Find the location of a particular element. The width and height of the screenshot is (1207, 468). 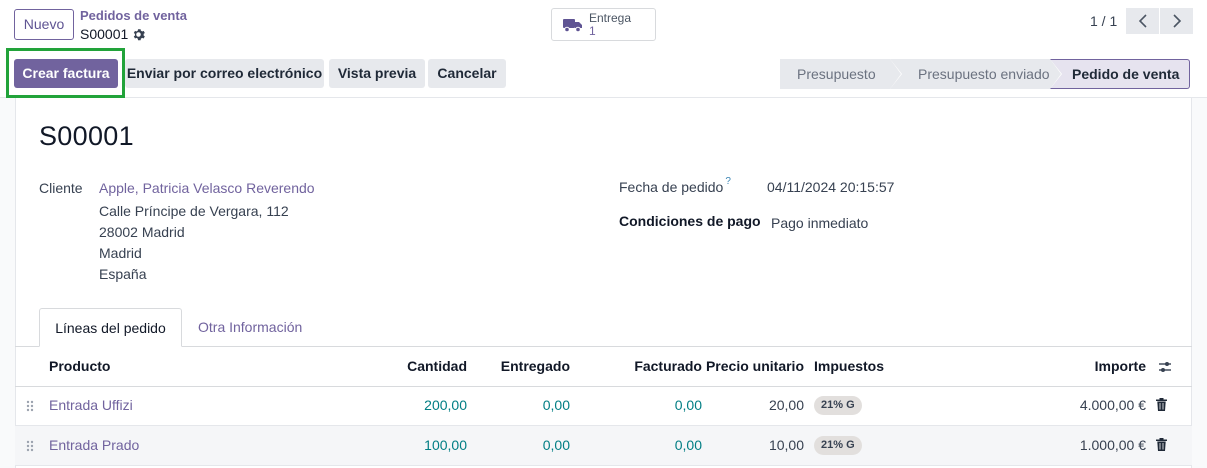

address-line: 28002 Madrid is located at coordinates (142, 232).